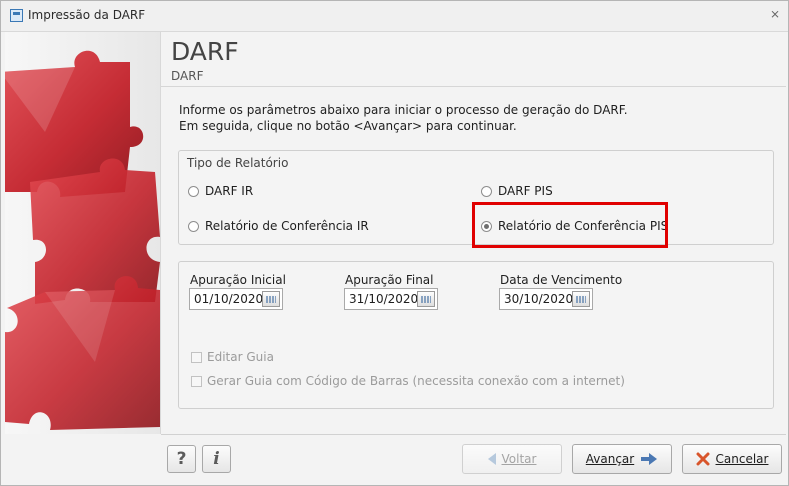 The image size is (789, 486). What do you see at coordinates (229, 191) in the screenshot?
I see `radio-label: DARF IR` at bounding box center [229, 191].